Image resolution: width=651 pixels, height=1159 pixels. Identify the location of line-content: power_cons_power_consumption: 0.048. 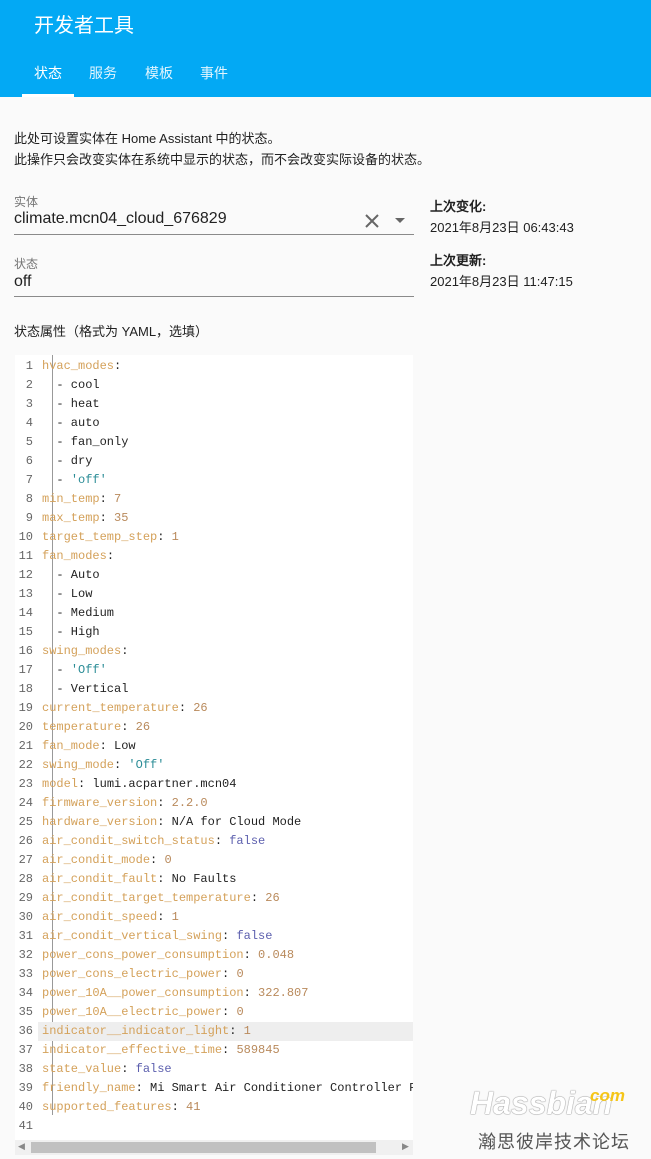
(168, 955).